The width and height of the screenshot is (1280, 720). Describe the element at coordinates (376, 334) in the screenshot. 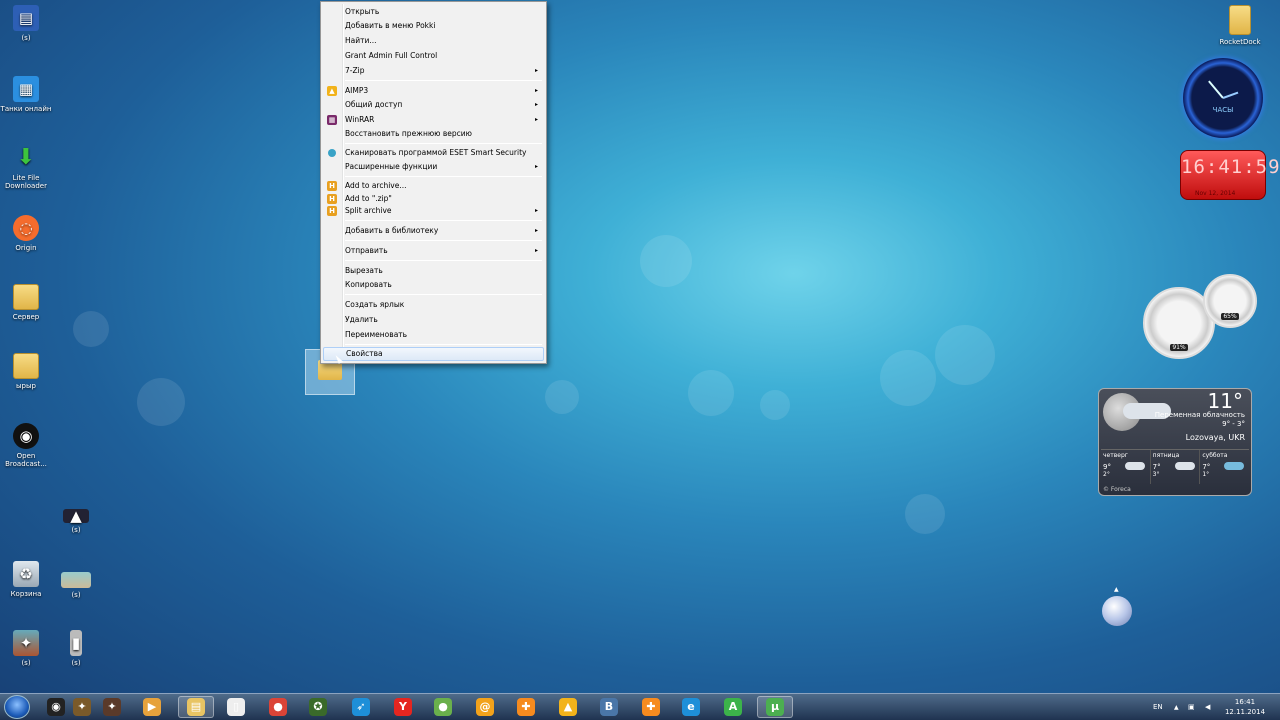

I see `menu-item-label: Переименовать` at that location.